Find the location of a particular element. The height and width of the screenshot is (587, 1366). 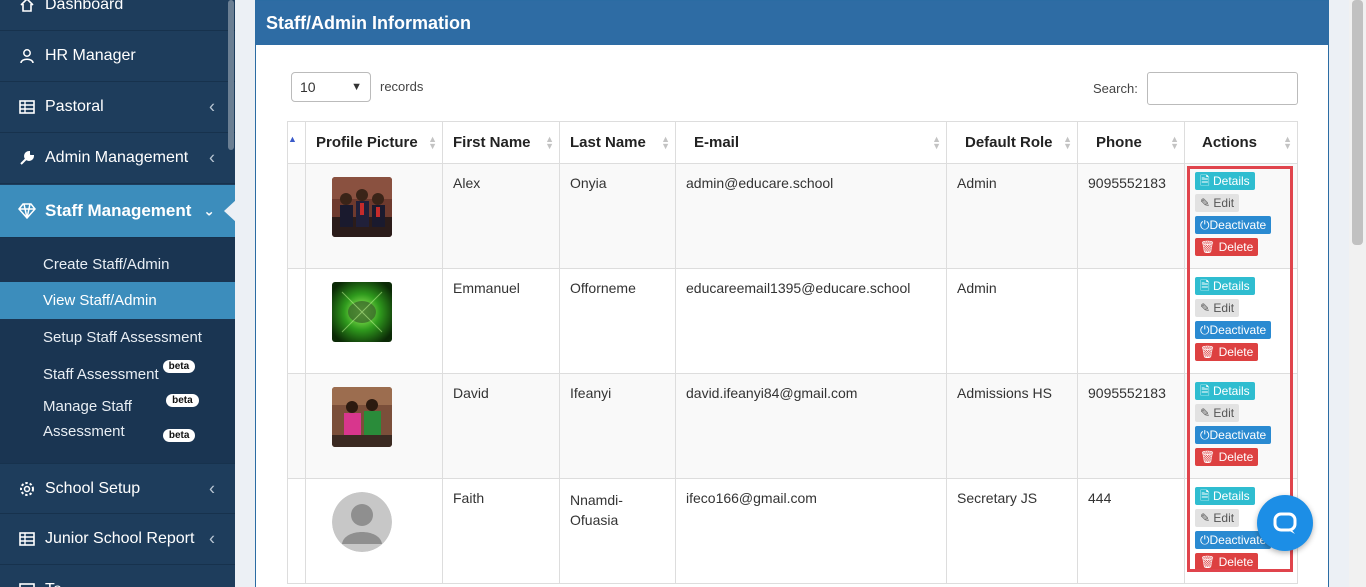

chat-icon is located at coordinates (1285, 523).